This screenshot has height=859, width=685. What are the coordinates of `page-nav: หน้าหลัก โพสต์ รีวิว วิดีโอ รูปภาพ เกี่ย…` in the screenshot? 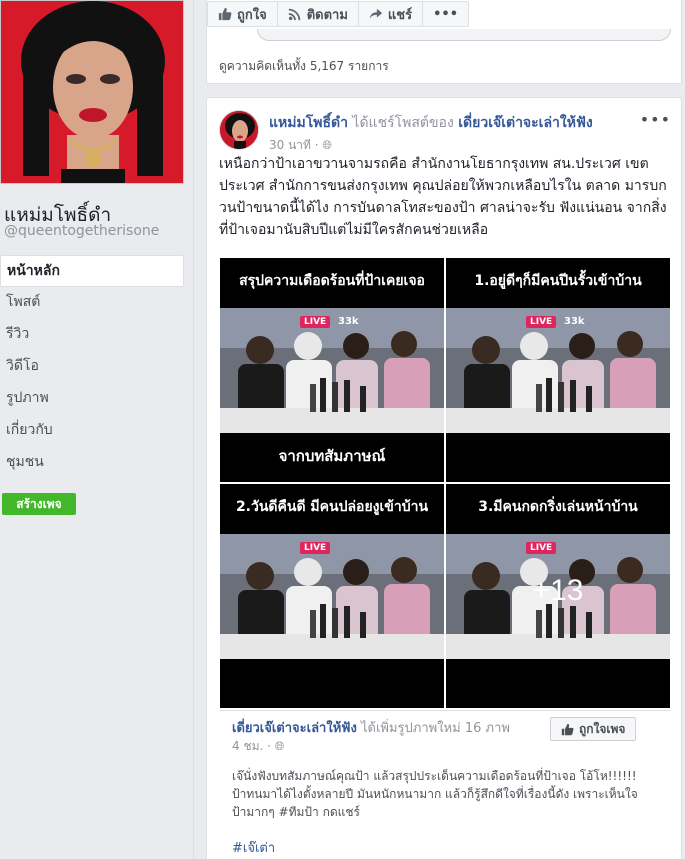 It's located at (92, 367).